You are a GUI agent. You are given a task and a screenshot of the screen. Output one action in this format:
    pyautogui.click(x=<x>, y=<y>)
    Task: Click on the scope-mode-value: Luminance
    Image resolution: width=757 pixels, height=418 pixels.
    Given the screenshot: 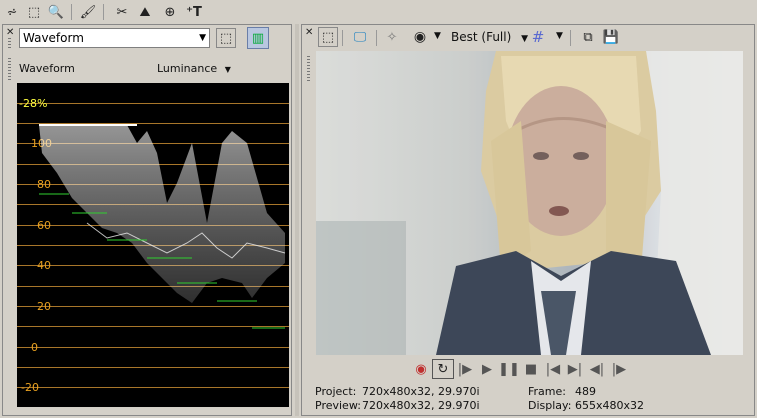 What is the action you would take?
    pyautogui.click(x=187, y=68)
    